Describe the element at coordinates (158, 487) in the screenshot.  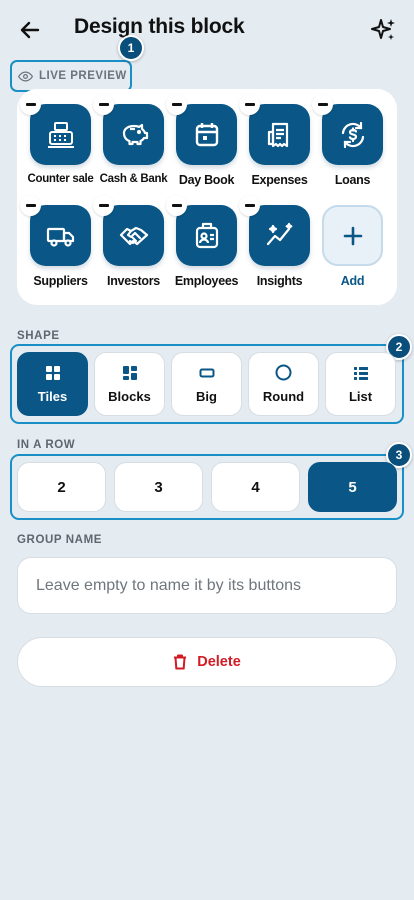
I see `row-option-3: 3` at that location.